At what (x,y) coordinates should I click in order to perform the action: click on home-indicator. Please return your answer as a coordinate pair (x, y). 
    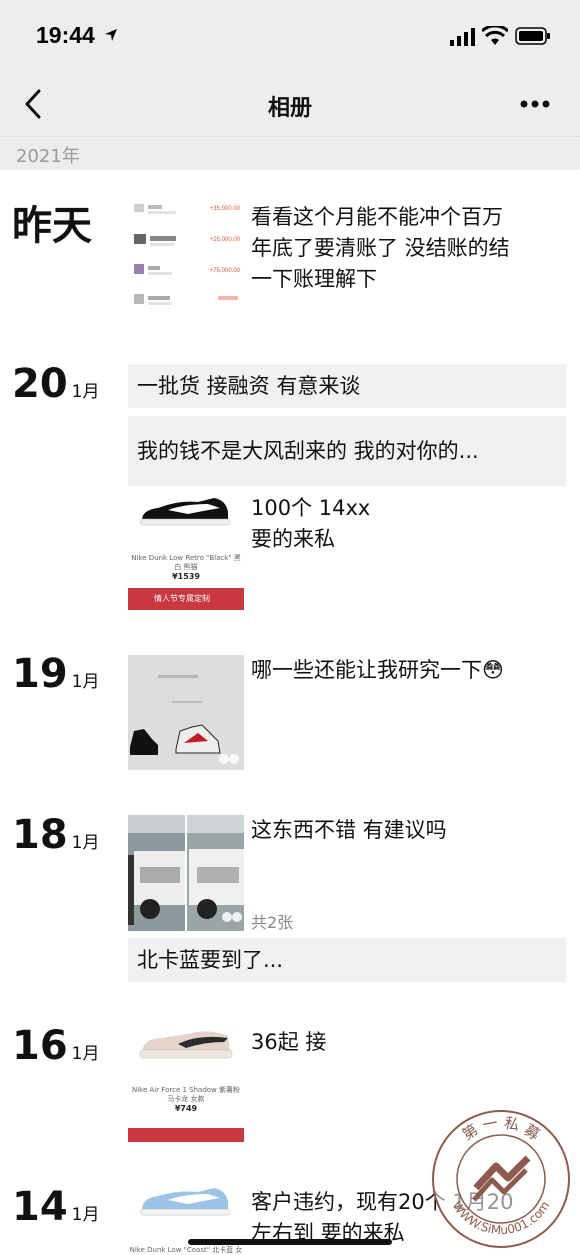
    Looking at the image, I should click on (290, 1242).